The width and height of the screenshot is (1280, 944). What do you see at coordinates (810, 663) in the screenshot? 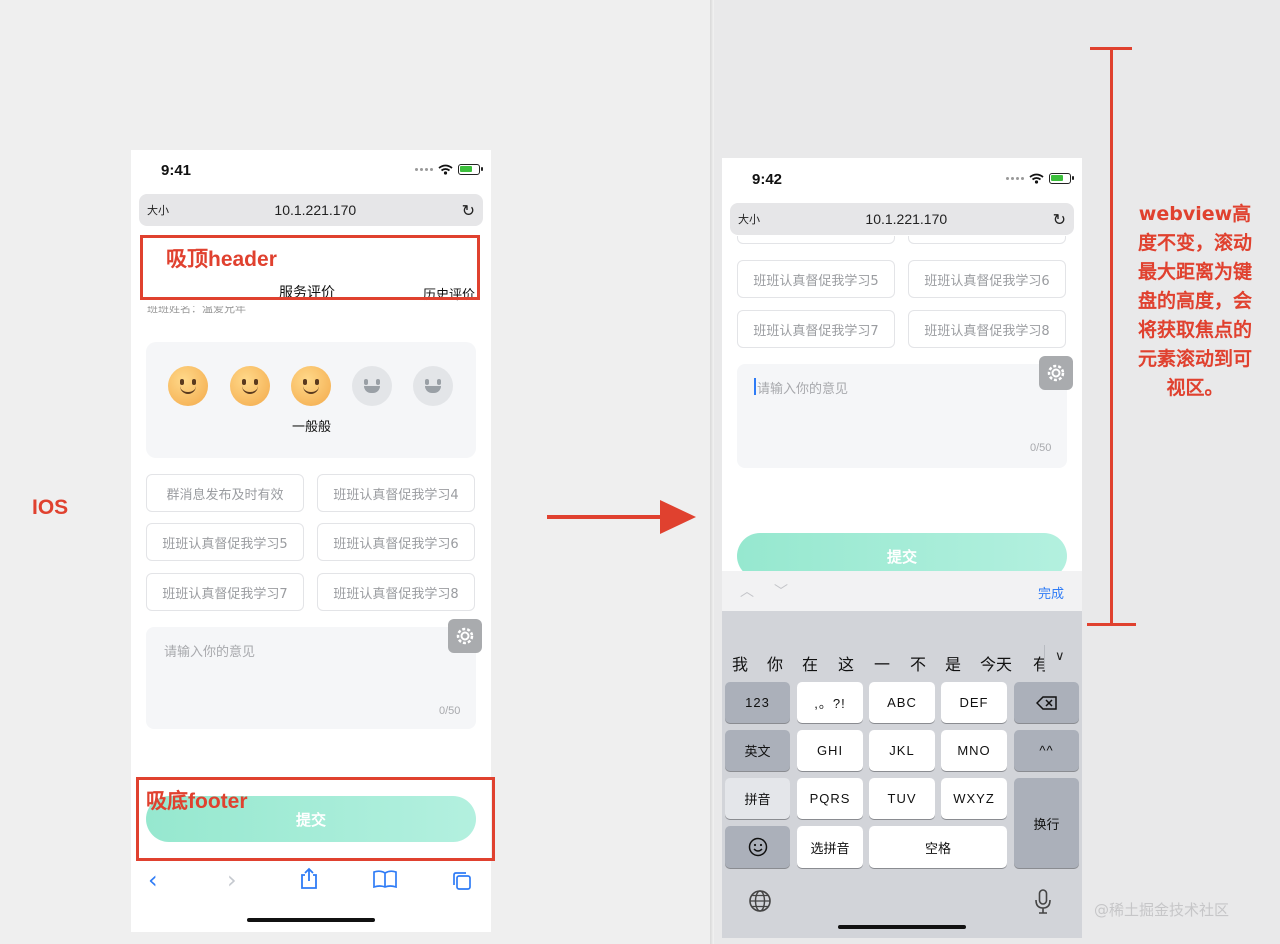
I see `candidate-word: 在` at bounding box center [810, 663].